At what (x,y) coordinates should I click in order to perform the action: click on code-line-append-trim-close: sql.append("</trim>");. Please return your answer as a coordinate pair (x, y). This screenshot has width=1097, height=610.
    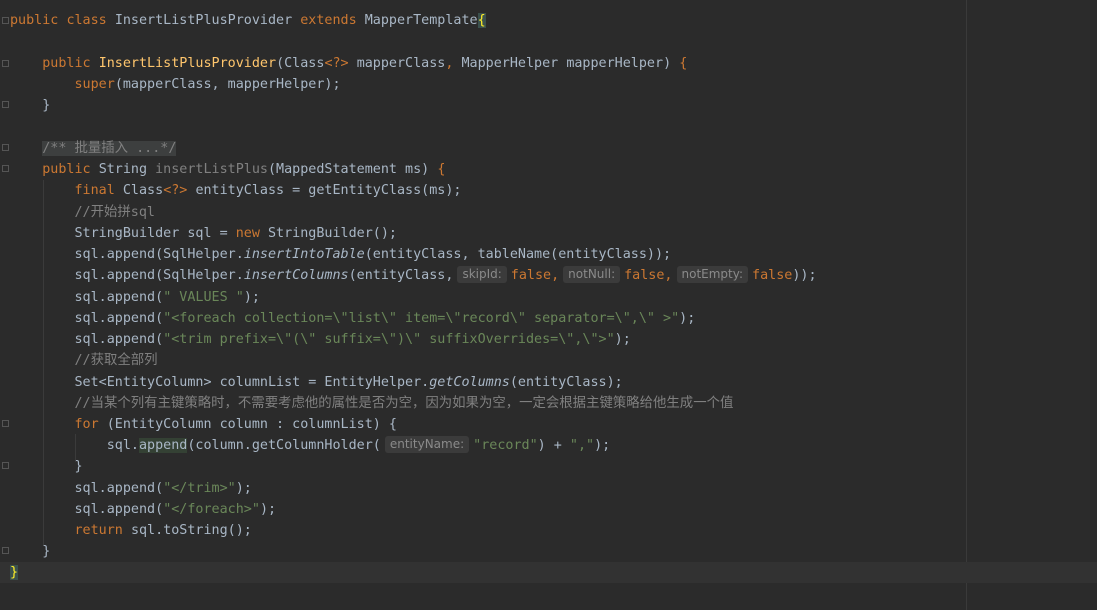
    Looking at the image, I should click on (131, 488).